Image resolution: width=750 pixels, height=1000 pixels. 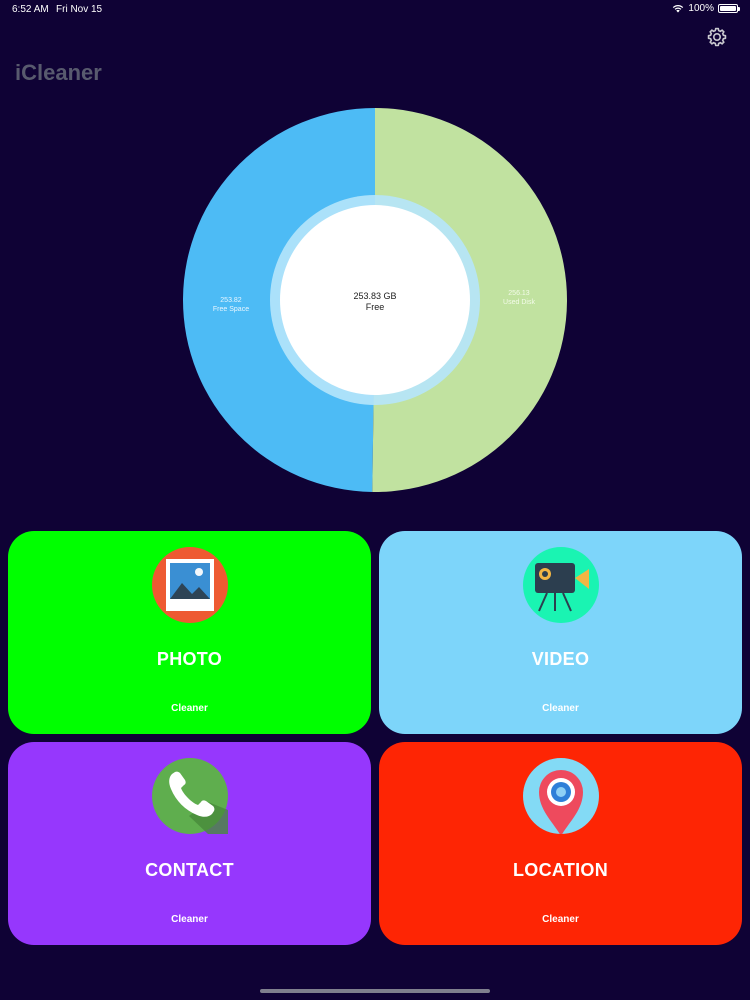 What do you see at coordinates (560, 843) in the screenshot?
I see `location-cleaner-tile: LOCATION Cleaner` at bounding box center [560, 843].